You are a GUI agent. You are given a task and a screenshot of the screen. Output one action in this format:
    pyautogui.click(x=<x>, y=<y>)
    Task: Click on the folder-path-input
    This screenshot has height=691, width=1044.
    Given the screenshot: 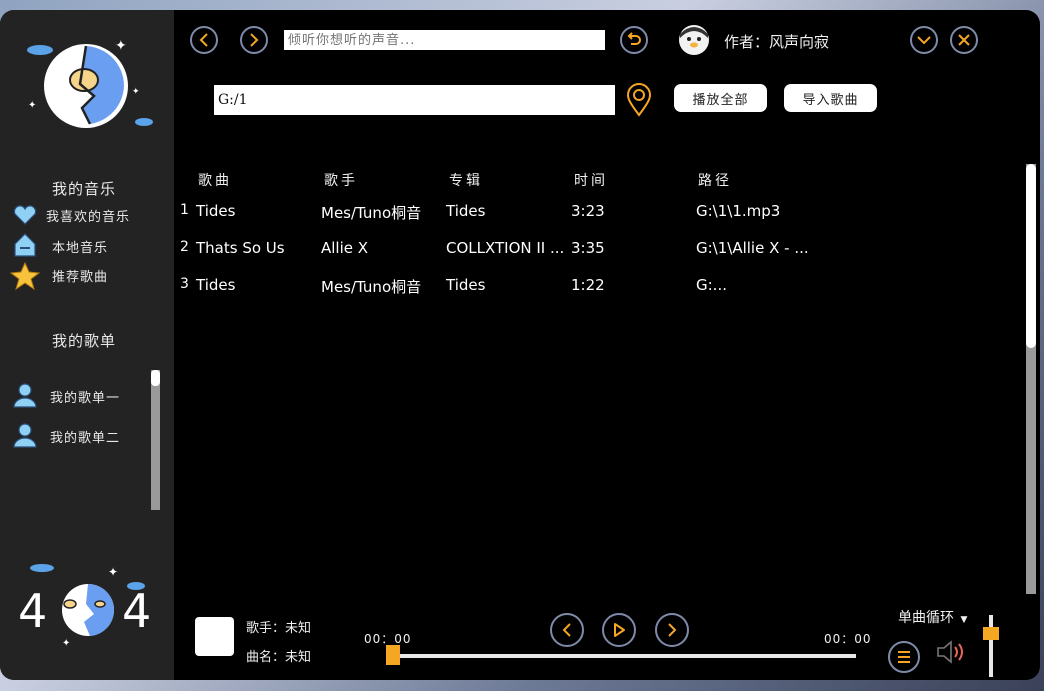 What is the action you would take?
    pyautogui.click(x=414, y=100)
    